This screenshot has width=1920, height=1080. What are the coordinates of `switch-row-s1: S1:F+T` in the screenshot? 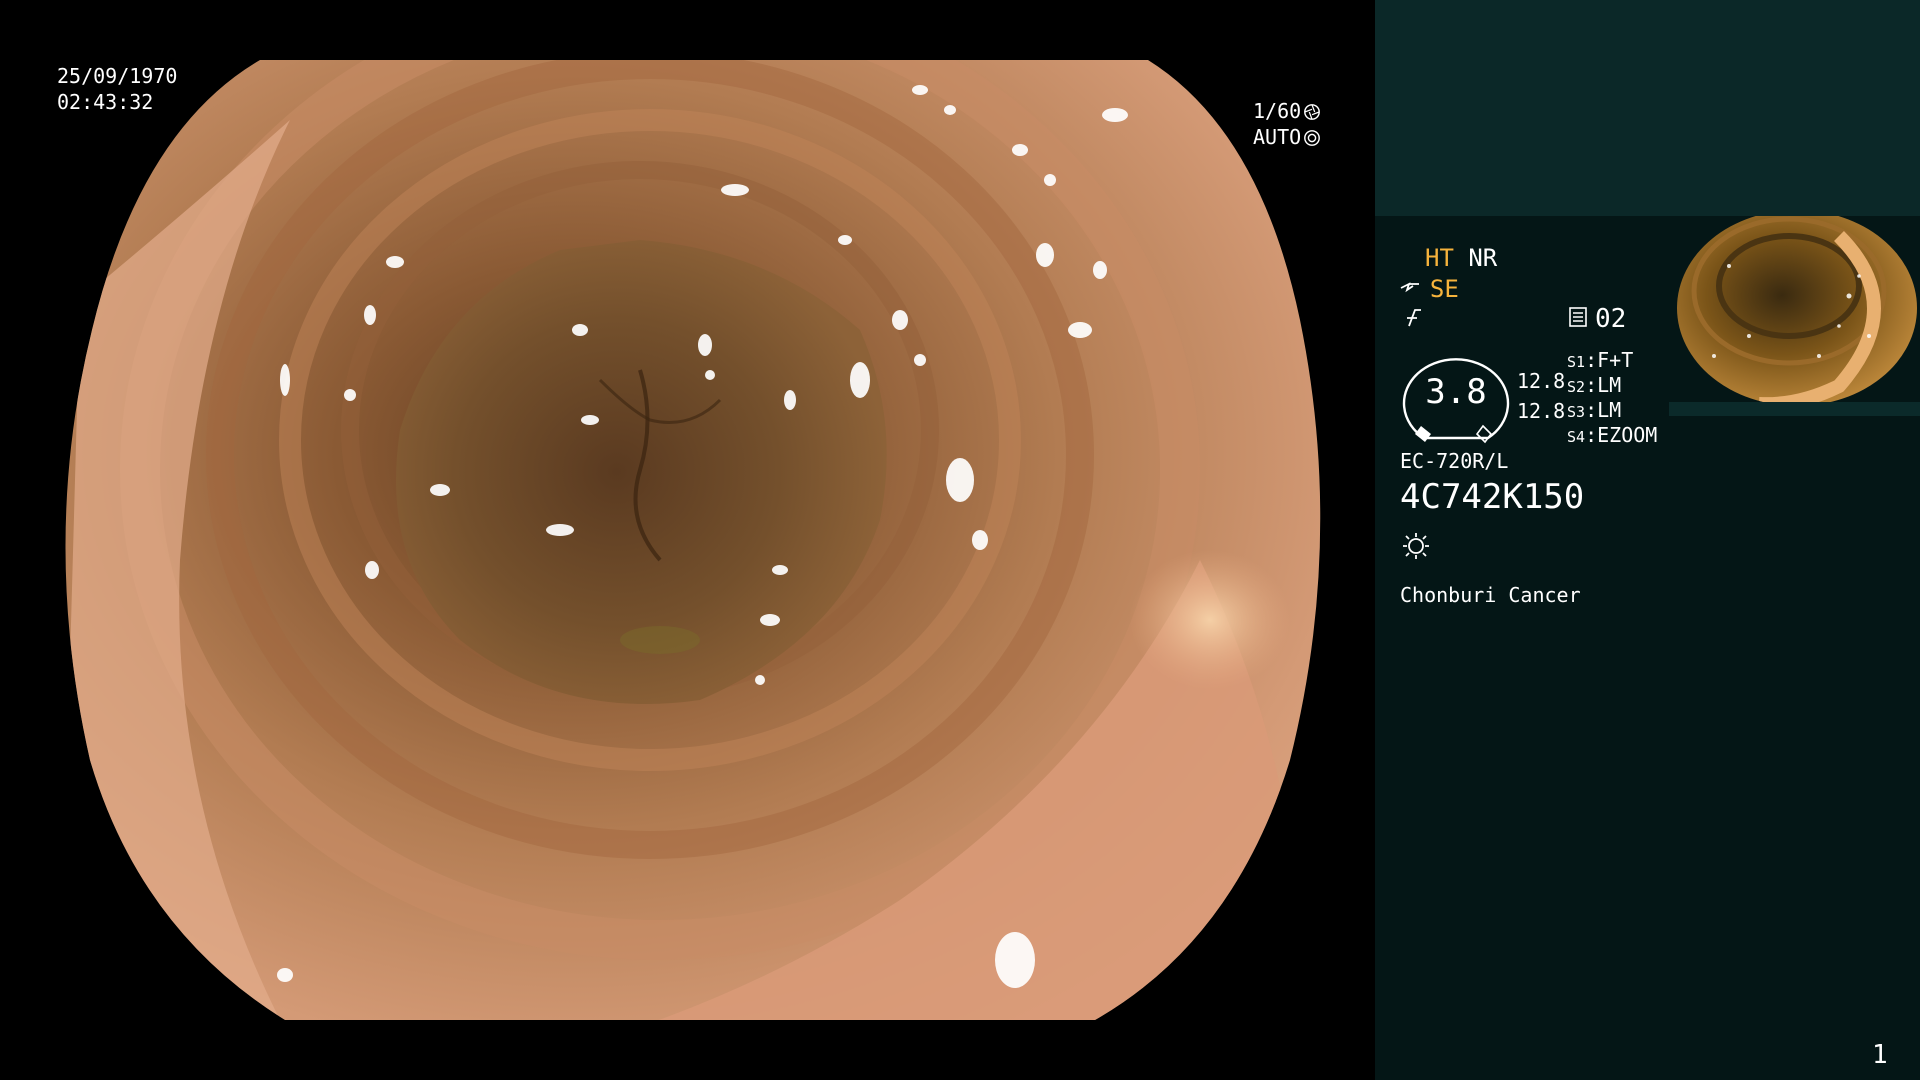 It's located at (1600, 360).